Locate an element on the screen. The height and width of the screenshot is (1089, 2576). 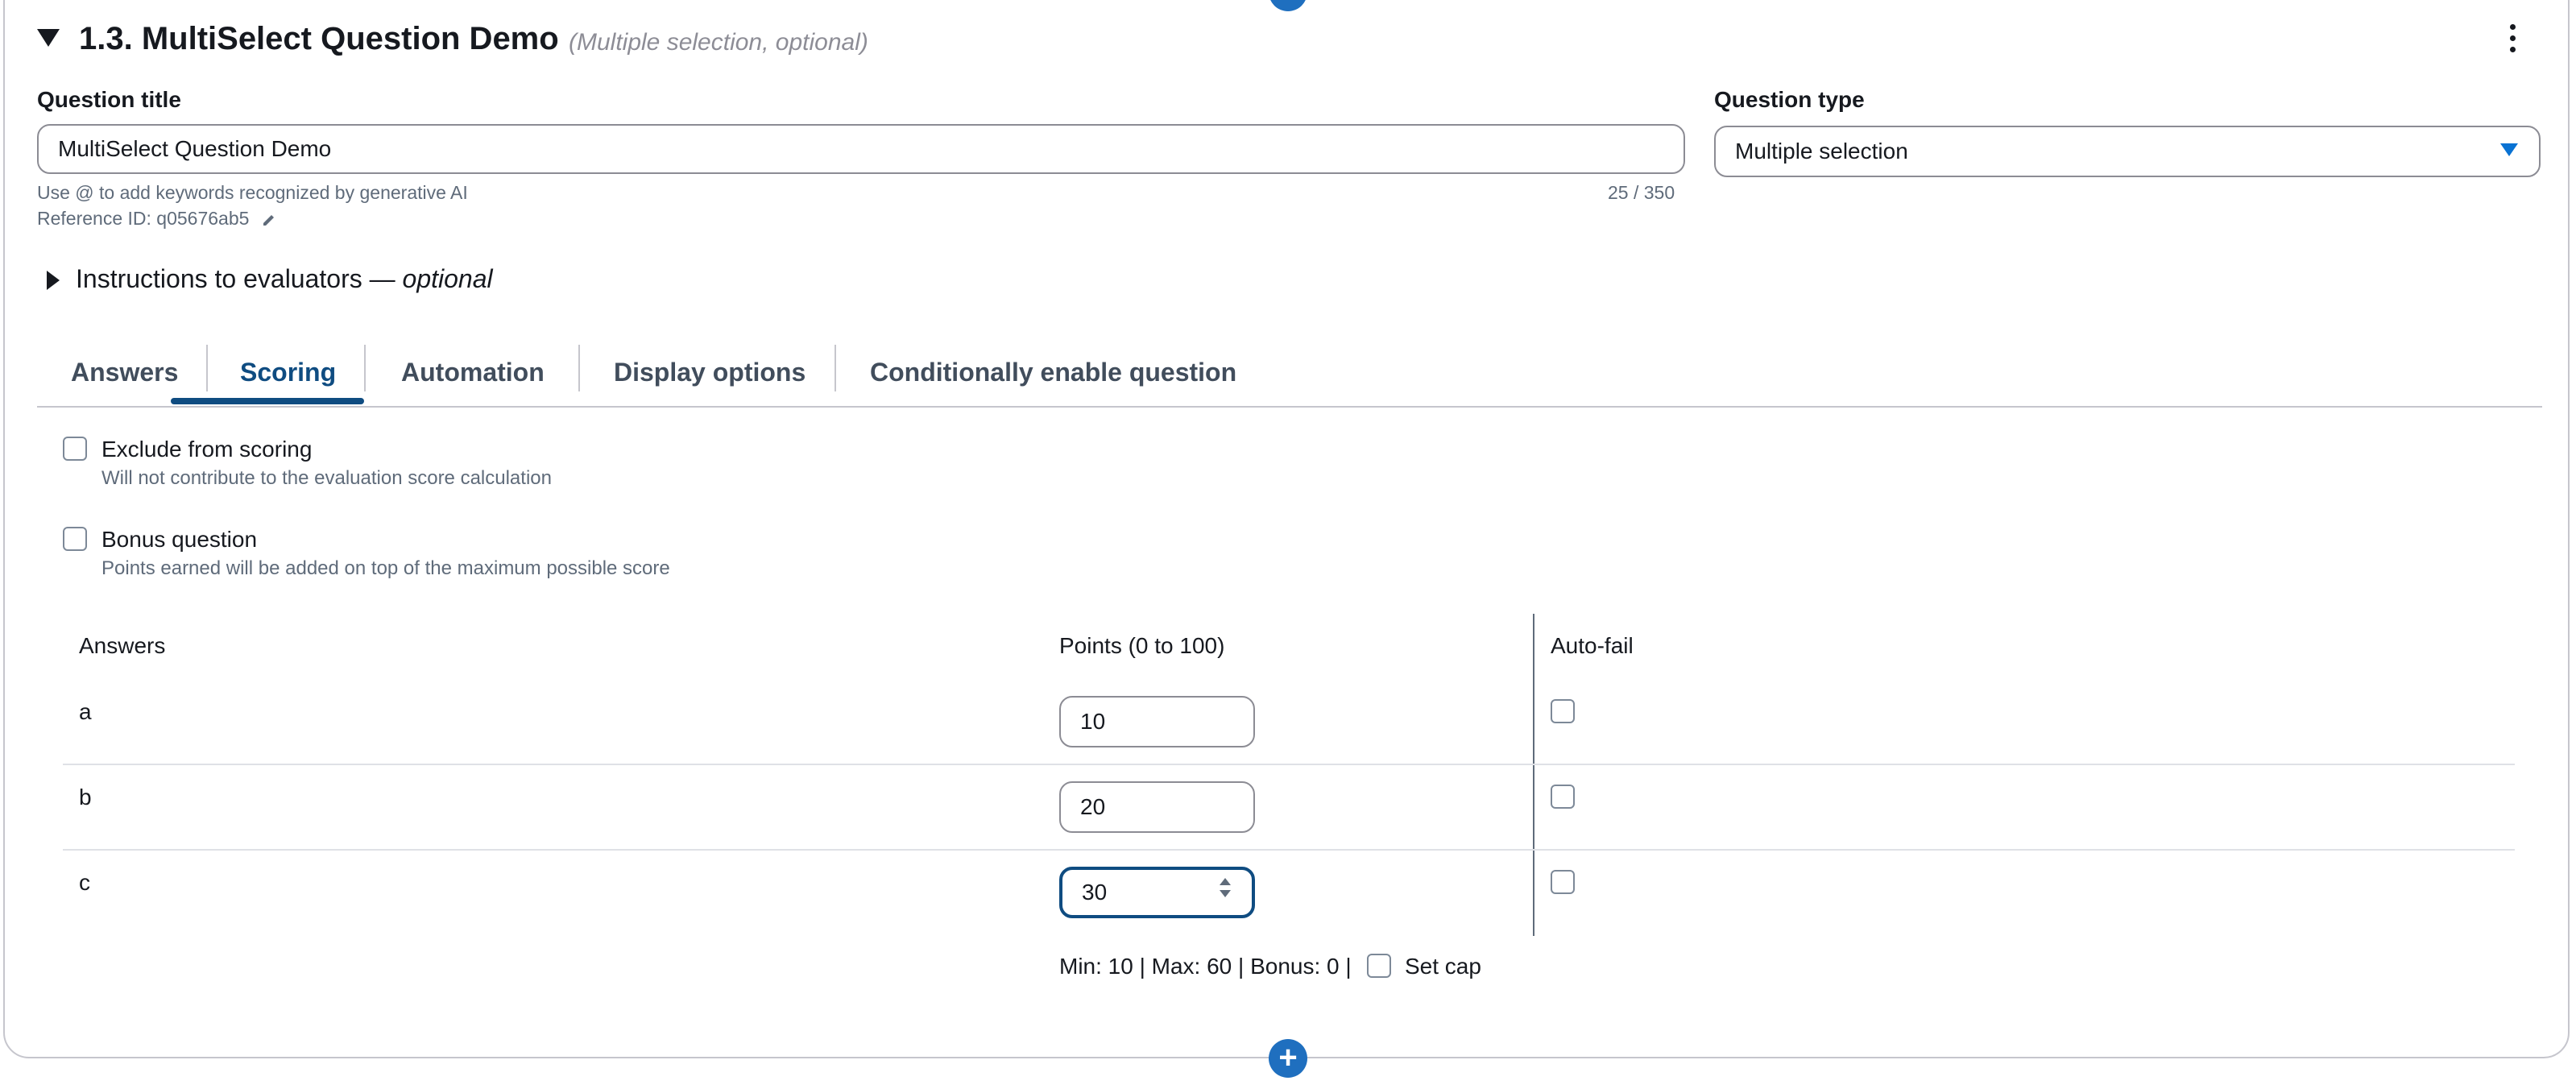
instructions-optional: optional is located at coordinates (447, 278).